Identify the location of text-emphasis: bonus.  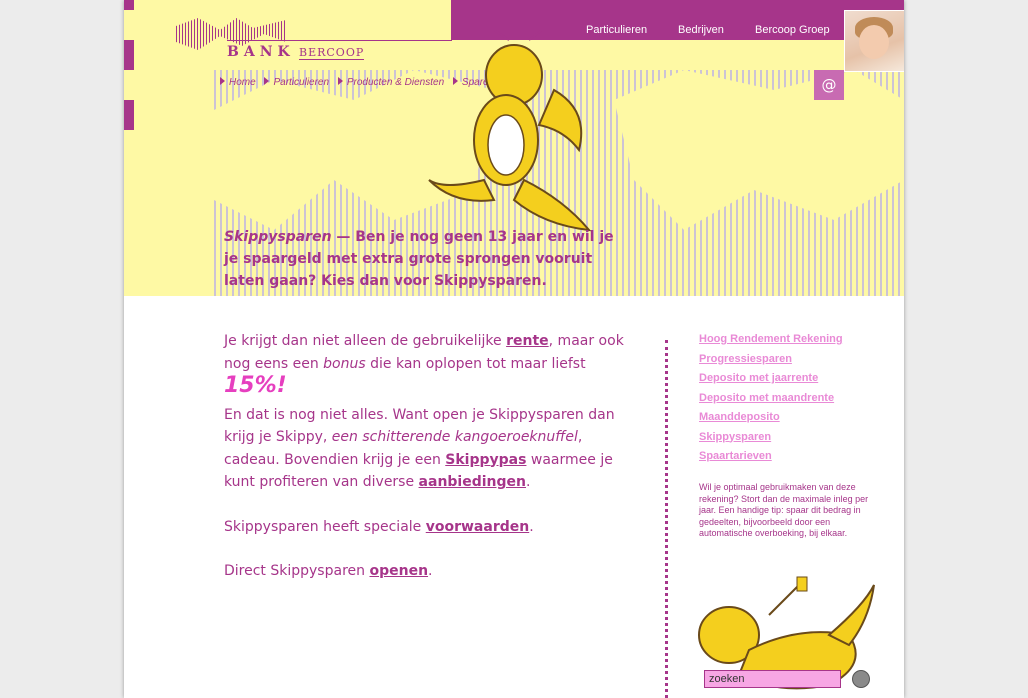
(344, 363).